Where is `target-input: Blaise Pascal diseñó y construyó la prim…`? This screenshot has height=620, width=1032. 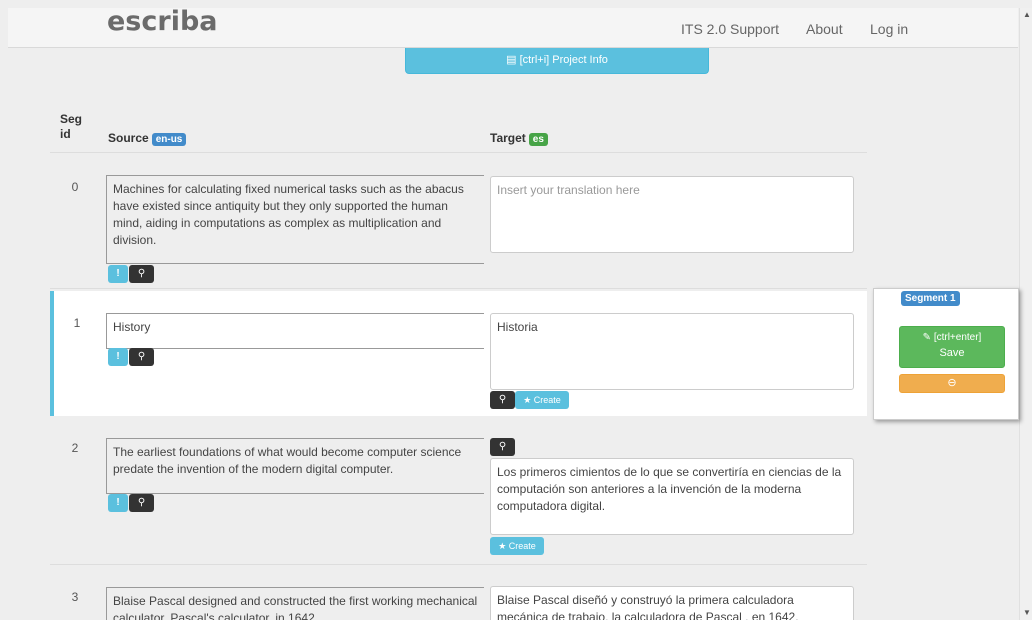 target-input: Blaise Pascal diseñó y construyó la prim… is located at coordinates (672, 603).